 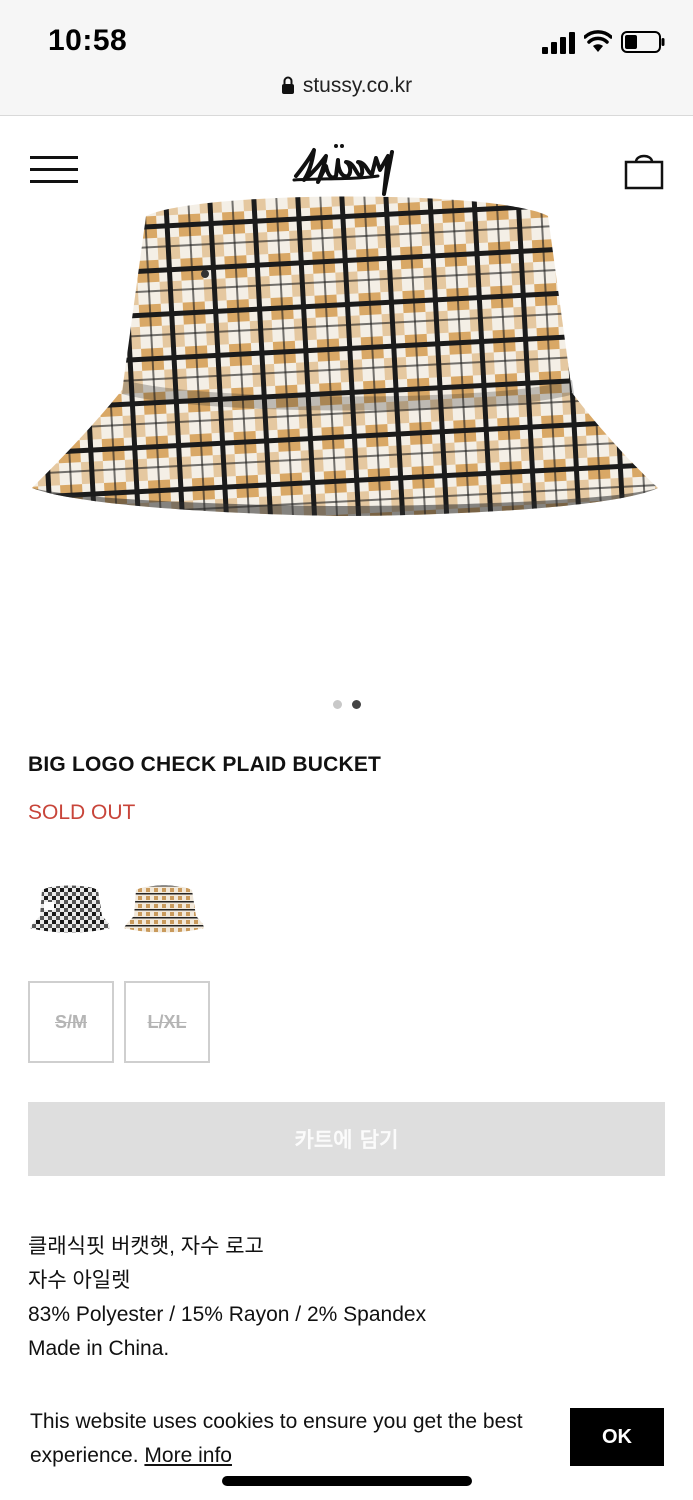 What do you see at coordinates (357, 85) in the screenshot?
I see `url-text: stussy.co.kr` at bounding box center [357, 85].